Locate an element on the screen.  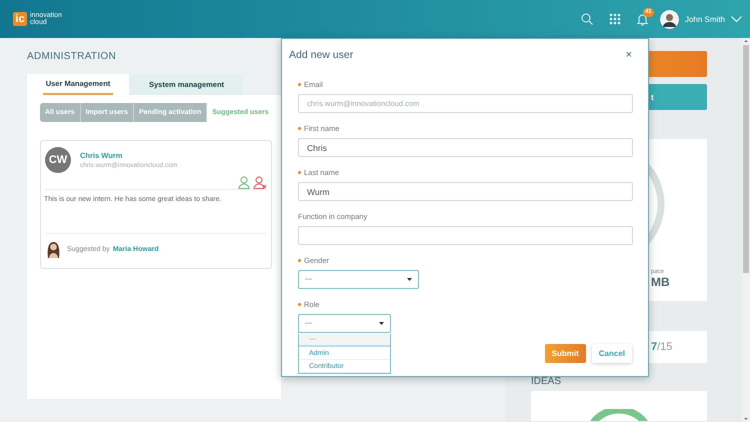
bell-icon is located at coordinates (642, 19).